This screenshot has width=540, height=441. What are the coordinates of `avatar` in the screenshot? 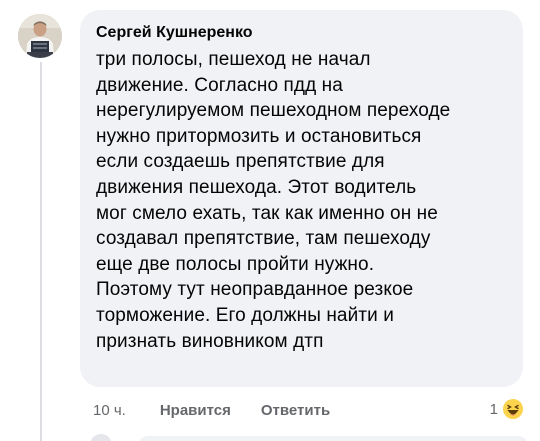 It's located at (40, 36).